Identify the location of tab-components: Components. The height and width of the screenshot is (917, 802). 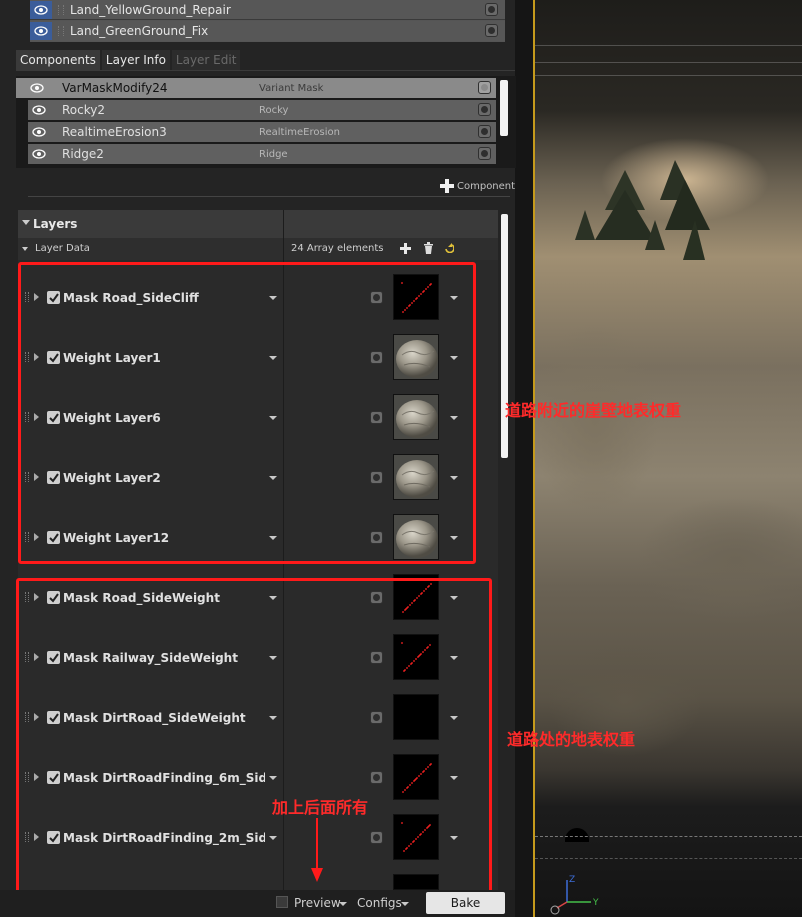
(58, 60).